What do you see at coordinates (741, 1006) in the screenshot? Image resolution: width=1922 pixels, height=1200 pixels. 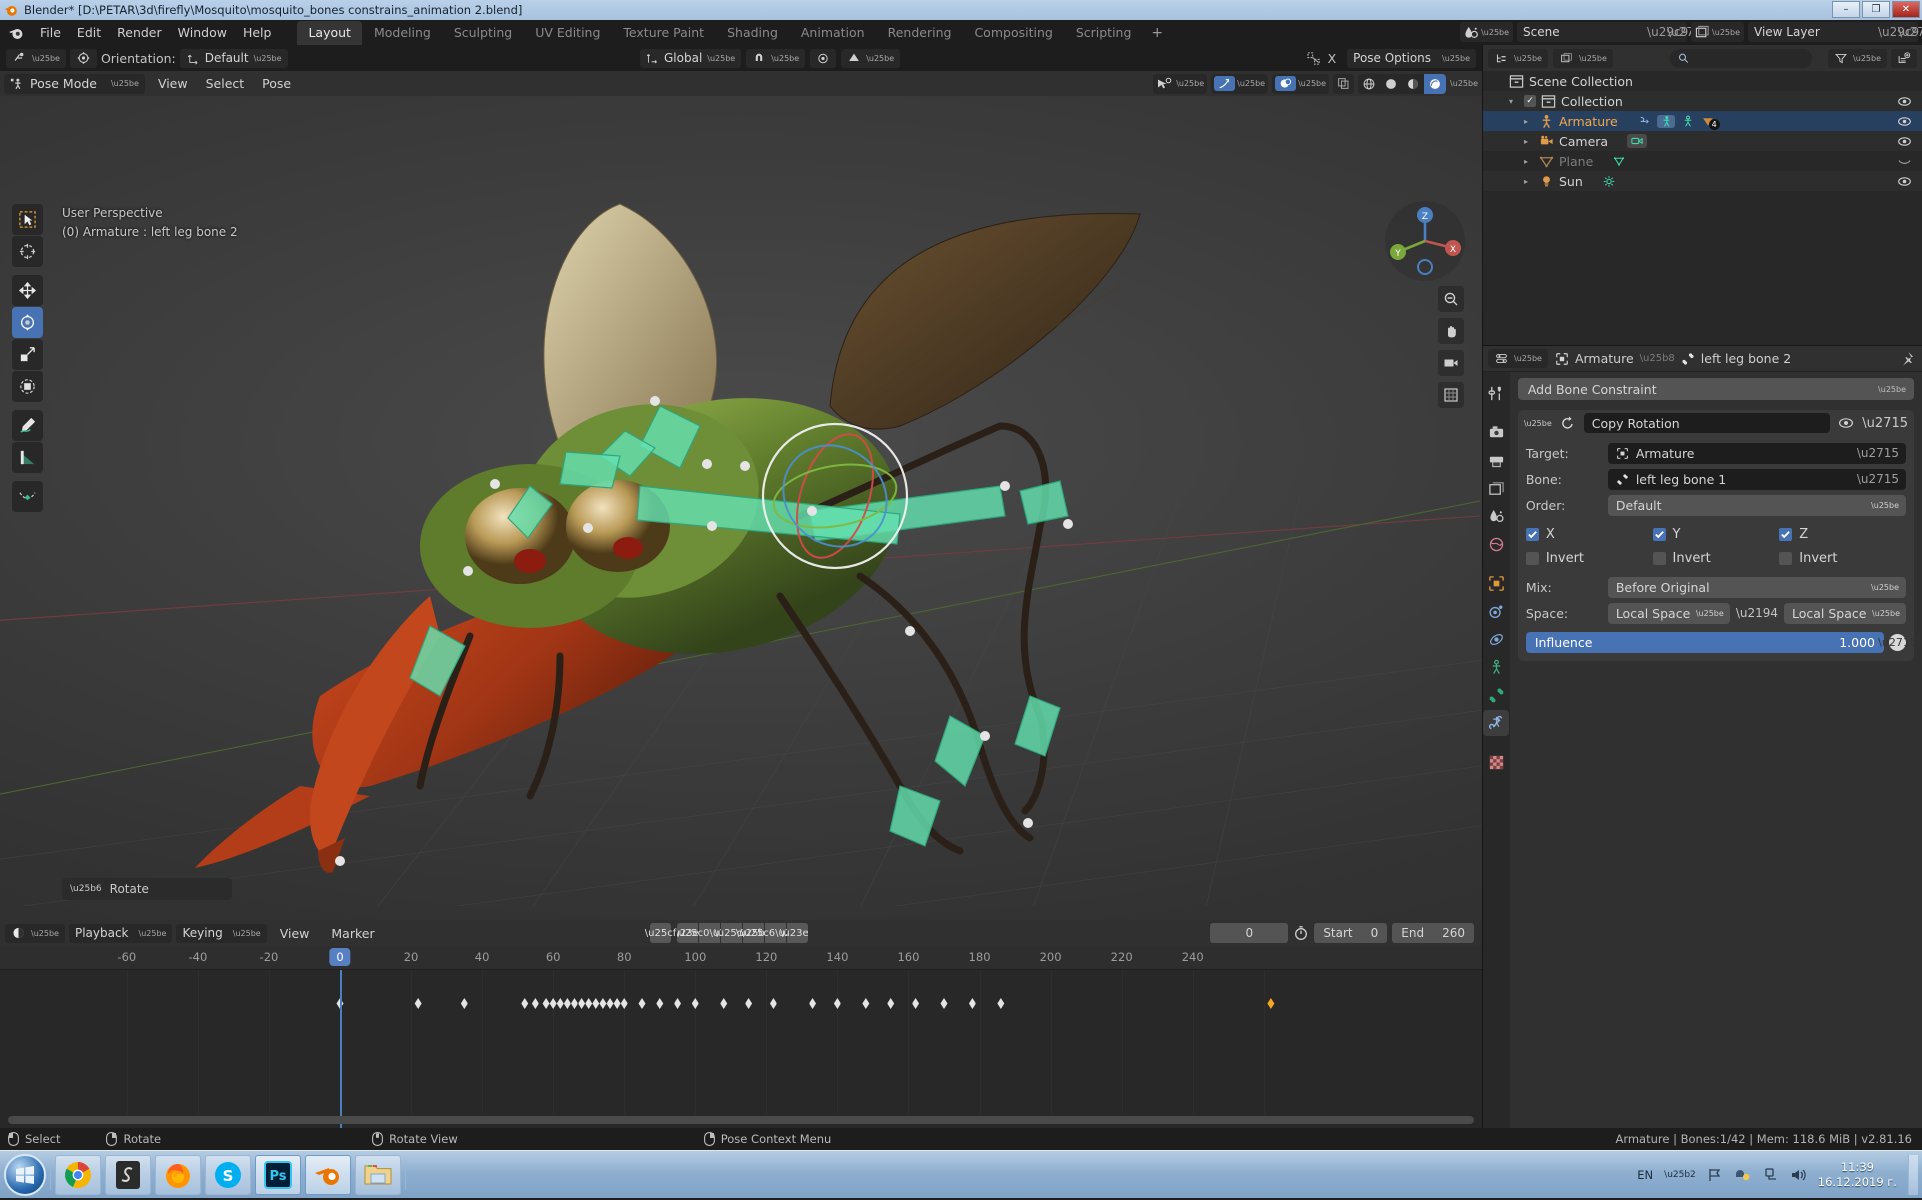 I see `keyframe-strip` at bounding box center [741, 1006].